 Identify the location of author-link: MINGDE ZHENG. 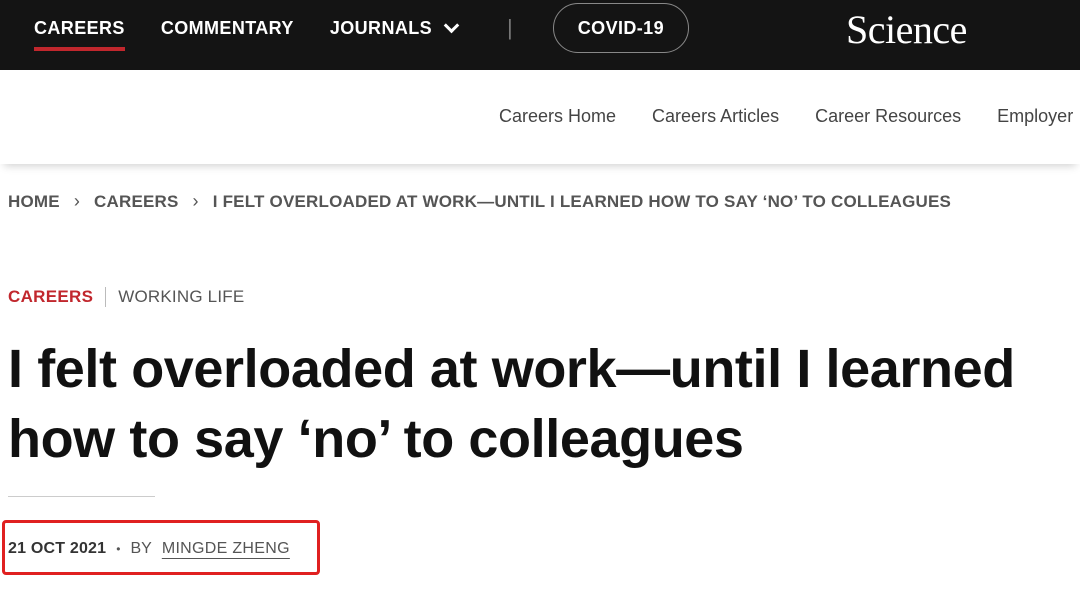
(226, 549).